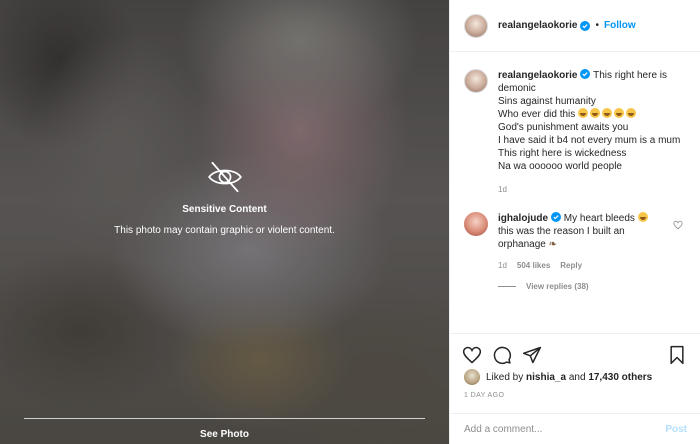 This screenshot has width=700, height=444. Describe the element at coordinates (547, 101) in the screenshot. I see `caption-line: Sins against humanity` at that location.